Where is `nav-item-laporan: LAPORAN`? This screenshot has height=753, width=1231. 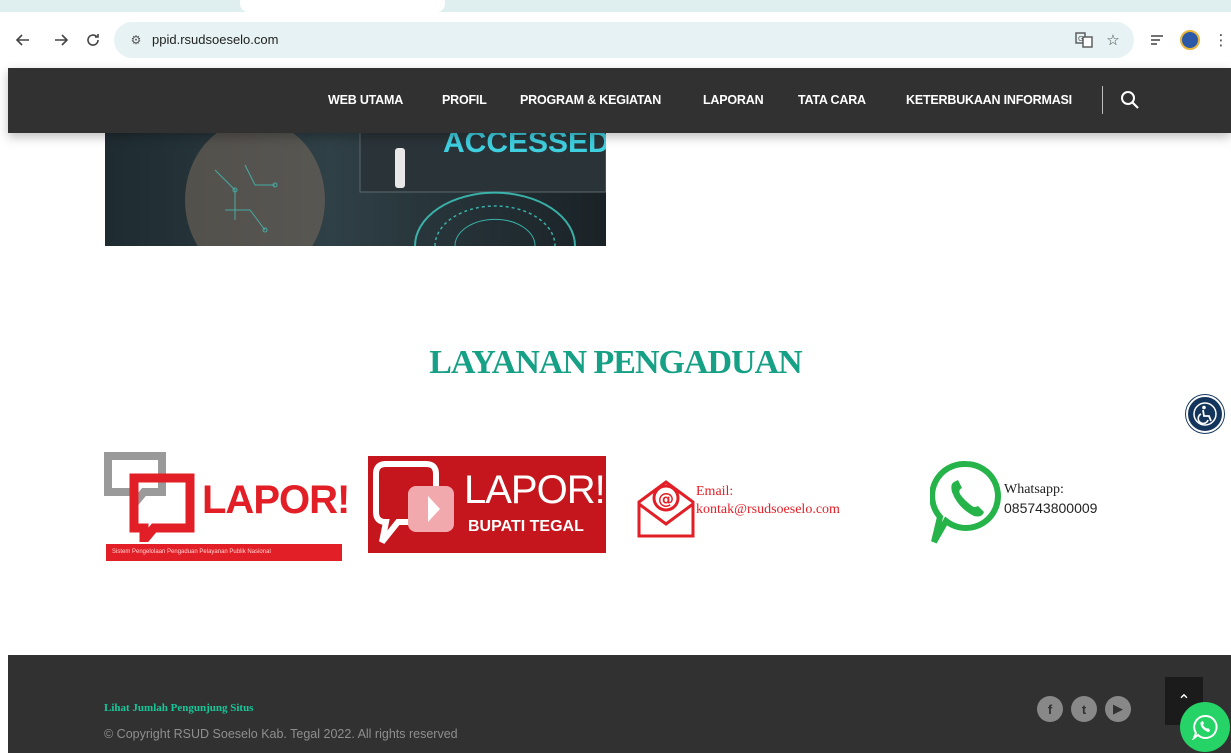
nav-item-laporan: LAPORAN is located at coordinates (733, 100).